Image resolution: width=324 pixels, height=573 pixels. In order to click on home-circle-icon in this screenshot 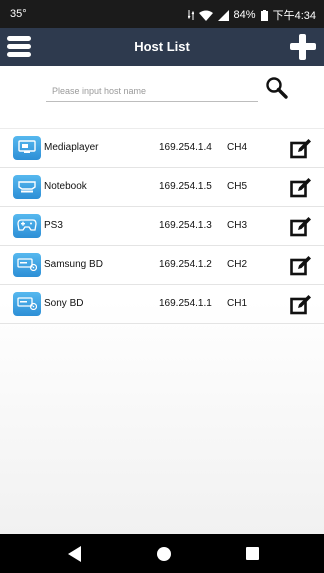, I will do `click(164, 554)`.